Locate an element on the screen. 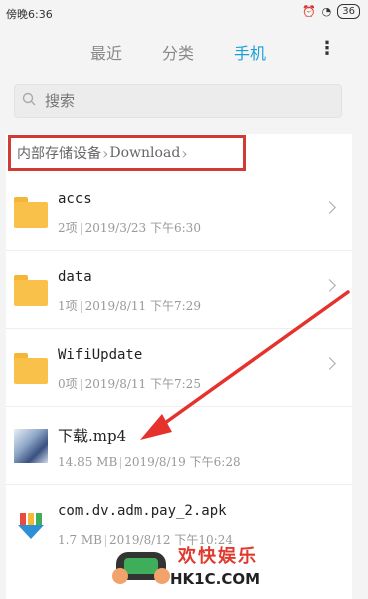 Image resolution: width=368 pixels, height=599 pixels. status-bar: 傍晚6:36 ⏰ ◔ 36 is located at coordinates (184, 14).